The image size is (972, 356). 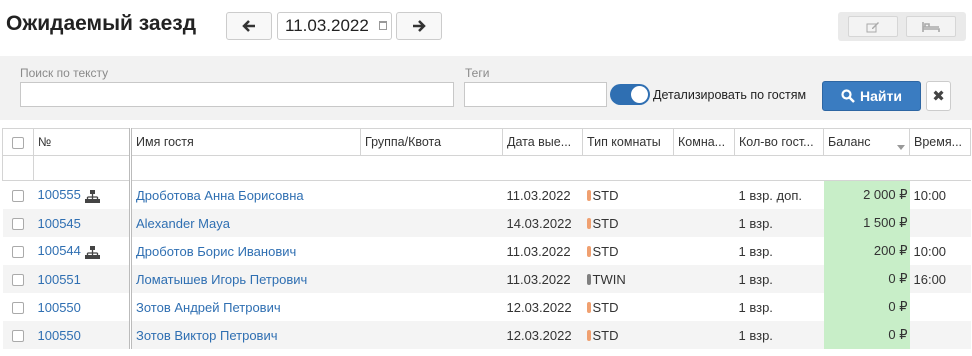 What do you see at coordinates (82, 307) in the screenshot?
I see `booking-number-cell: 100550` at bounding box center [82, 307].